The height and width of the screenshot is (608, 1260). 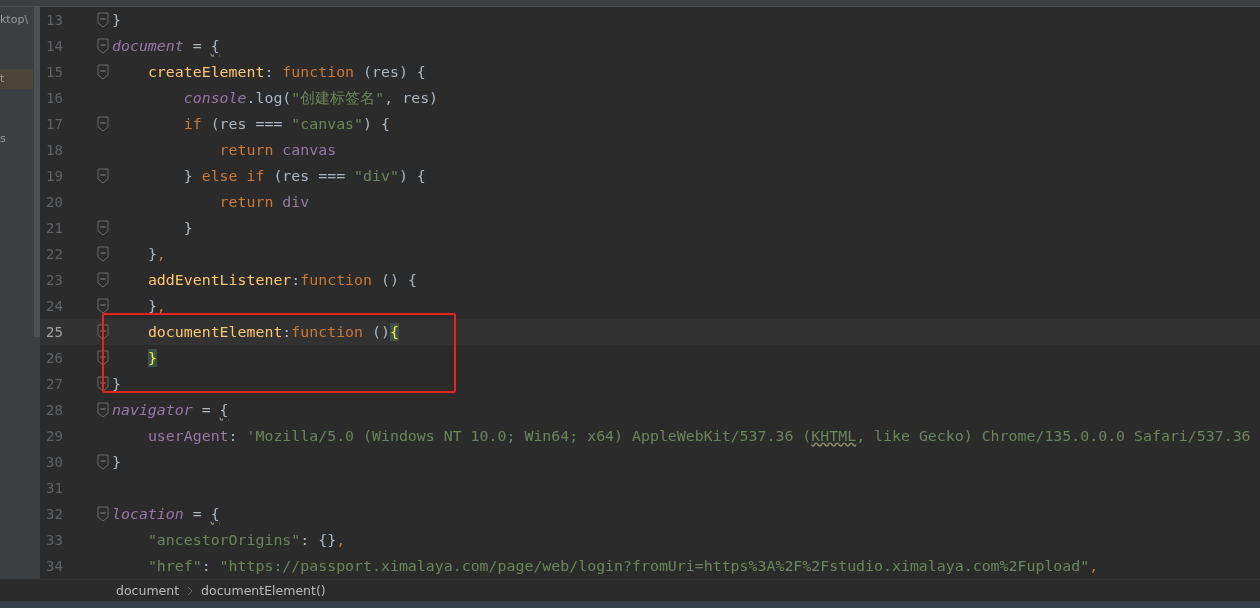 What do you see at coordinates (190, 590) in the screenshot?
I see `chevron-icon` at bounding box center [190, 590].